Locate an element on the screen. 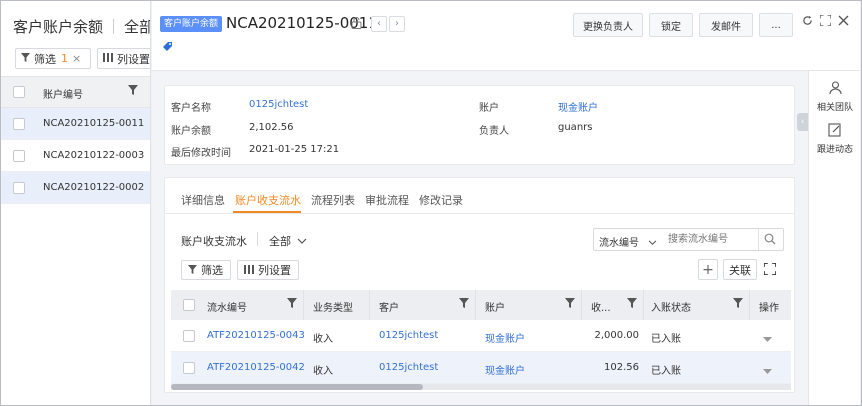 This screenshot has height=406, width=862. flow-scope-select: 全部 is located at coordinates (288, 241).